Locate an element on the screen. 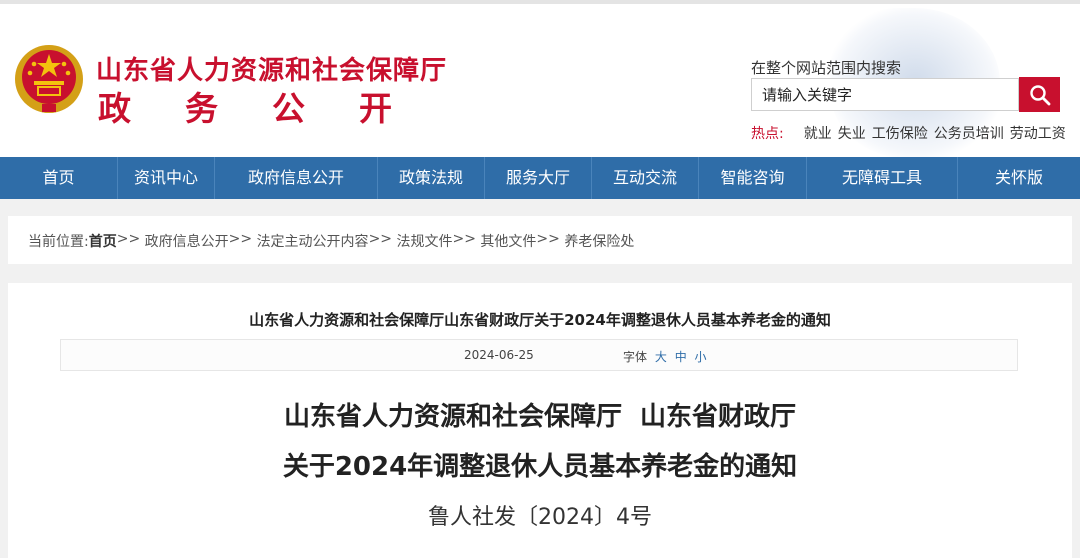 This screenshot has width=1080, height=558. hot-topics: 热点: 就业 失业 工伤保险 公务员培训 劳动工资 is located at coordinates (908, 133).